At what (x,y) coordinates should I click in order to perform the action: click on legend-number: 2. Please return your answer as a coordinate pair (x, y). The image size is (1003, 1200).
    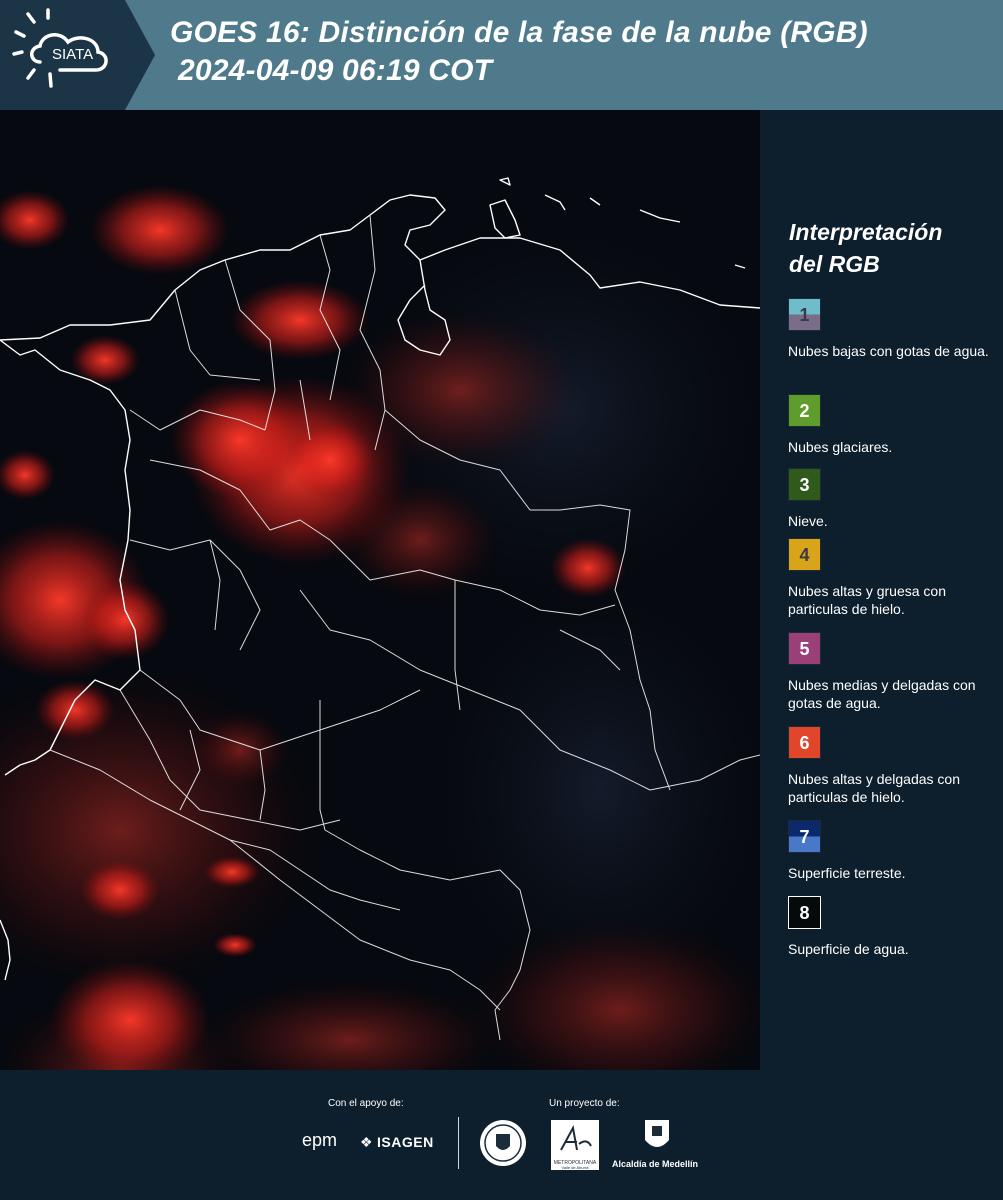
    Looking at the image, I should click on (804, 411).